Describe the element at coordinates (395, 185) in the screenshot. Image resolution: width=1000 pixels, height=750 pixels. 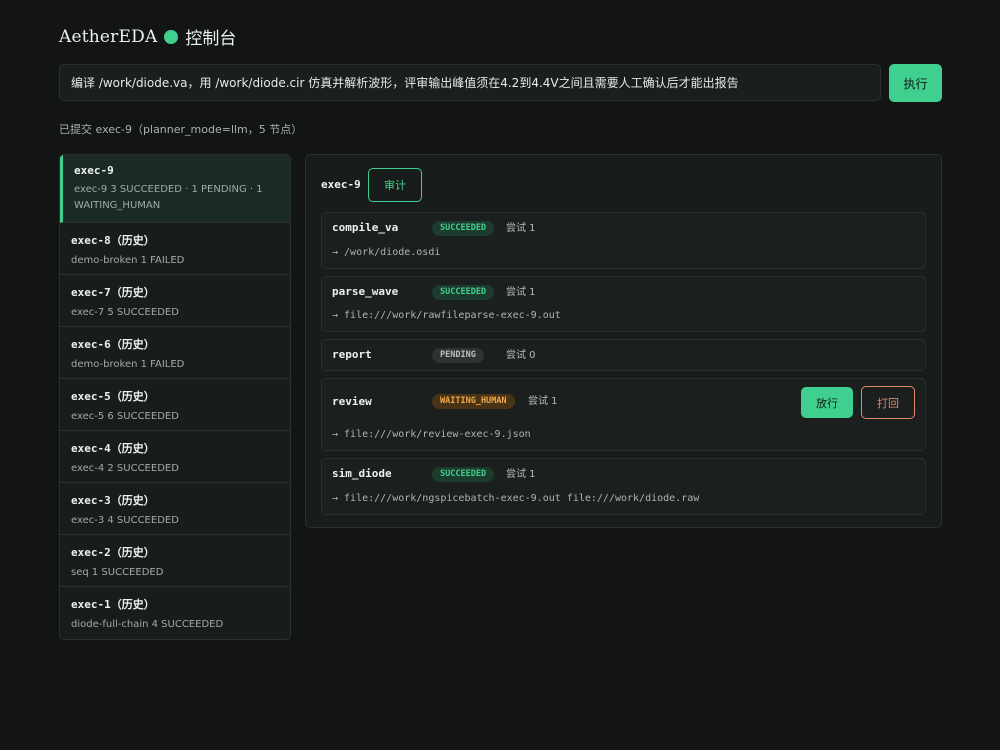
I see `audit-button: 审计` at that location.